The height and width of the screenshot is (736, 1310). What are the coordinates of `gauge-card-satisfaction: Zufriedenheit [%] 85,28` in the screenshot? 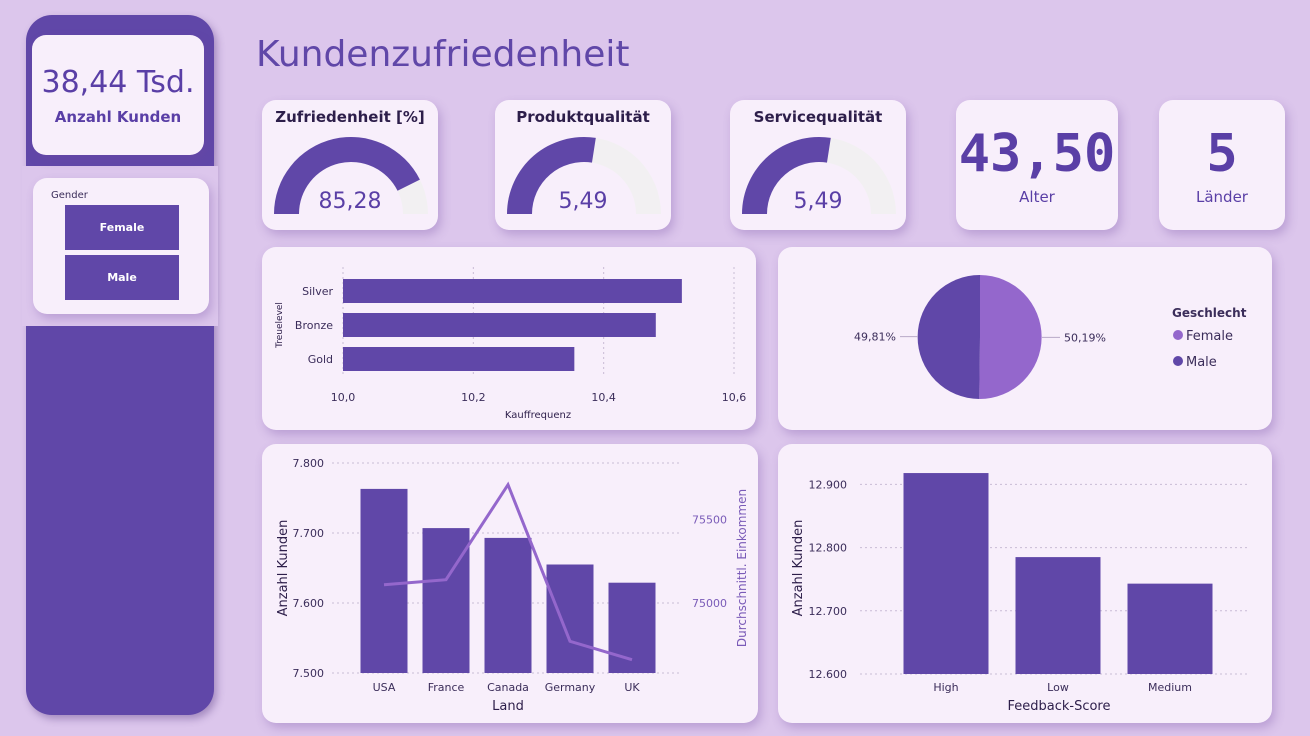 It's located at (350, 165).